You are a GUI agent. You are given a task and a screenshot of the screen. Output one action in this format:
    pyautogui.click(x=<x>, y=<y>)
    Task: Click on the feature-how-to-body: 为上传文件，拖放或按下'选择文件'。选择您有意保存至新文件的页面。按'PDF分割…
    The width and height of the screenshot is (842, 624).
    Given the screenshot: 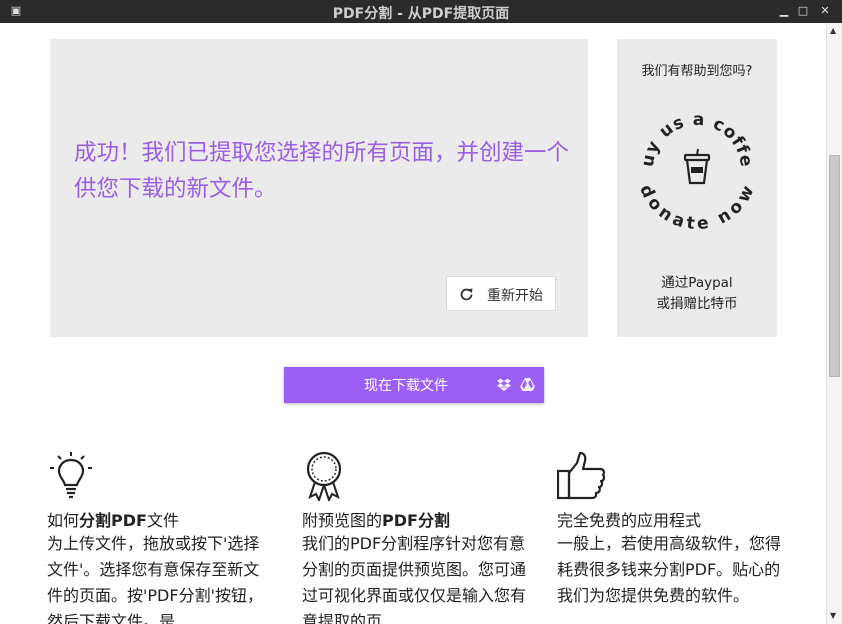 What is the action you would take?
    pyautogui.click(x=155, y=579)
    